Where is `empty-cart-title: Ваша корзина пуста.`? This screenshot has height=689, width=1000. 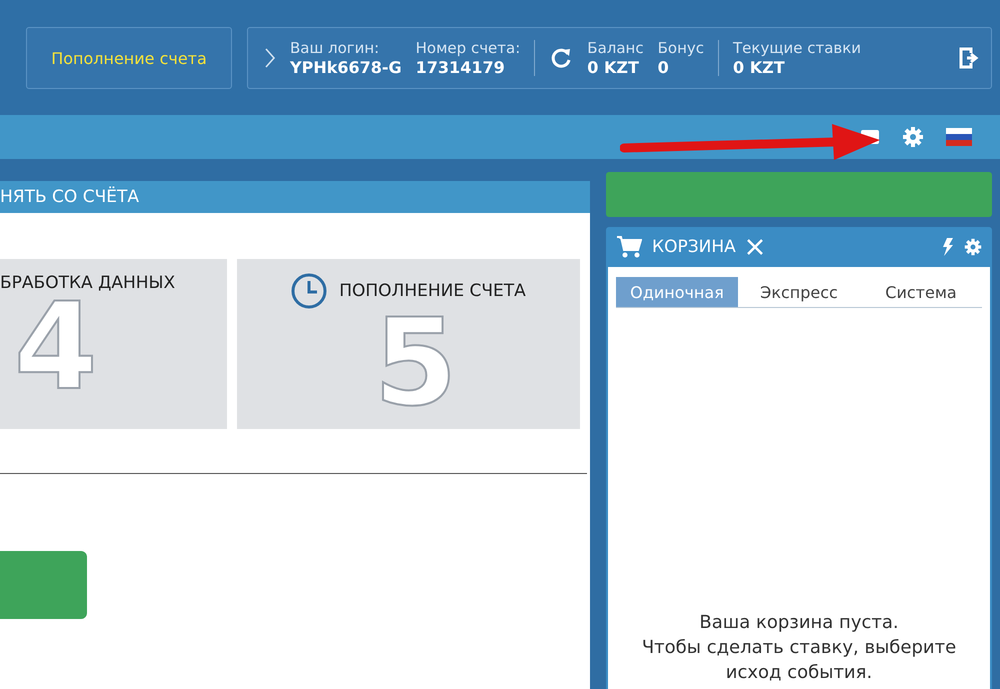
empty-cart-title: Ваша корзина пуста. is located at coordinates (799, 623).